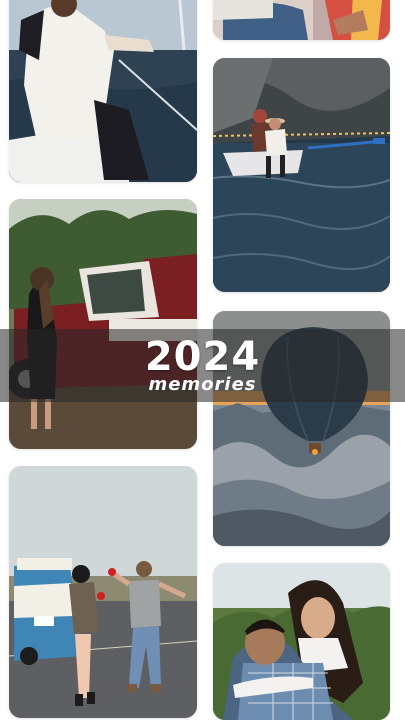 This screenshot has height=720, width=405. I want to click on title-year: 2024, so click(202, 357).